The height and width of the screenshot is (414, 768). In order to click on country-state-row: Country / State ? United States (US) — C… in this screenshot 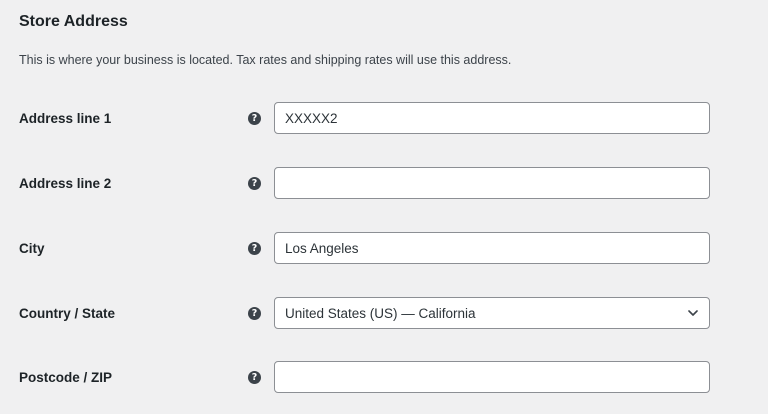, I will do `click(384, 314)`.